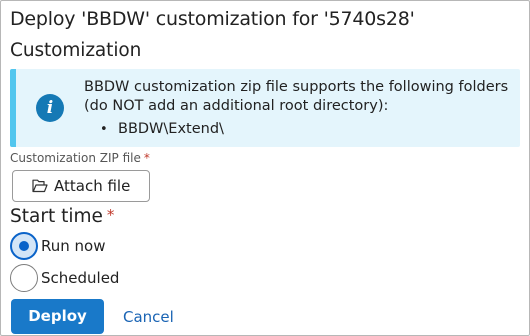  I want to click on start-time-label: Start time *, so click(62, 216).